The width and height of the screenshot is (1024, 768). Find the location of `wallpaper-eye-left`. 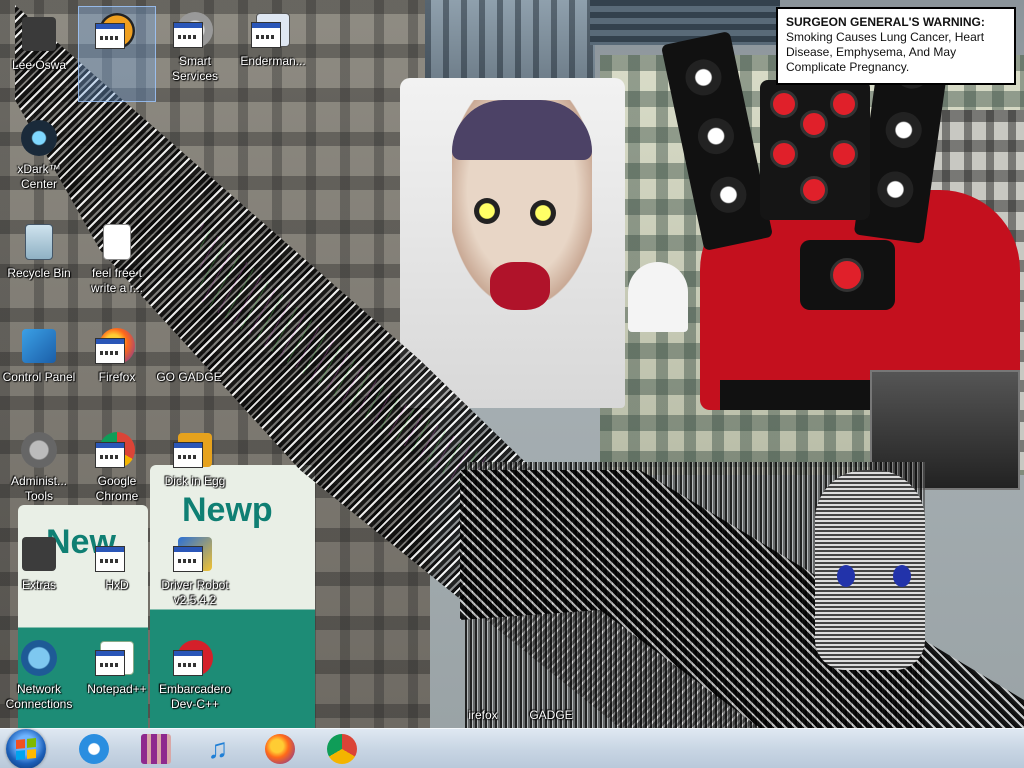

wallpaper-eye-left is located at coordinates (487, 211).